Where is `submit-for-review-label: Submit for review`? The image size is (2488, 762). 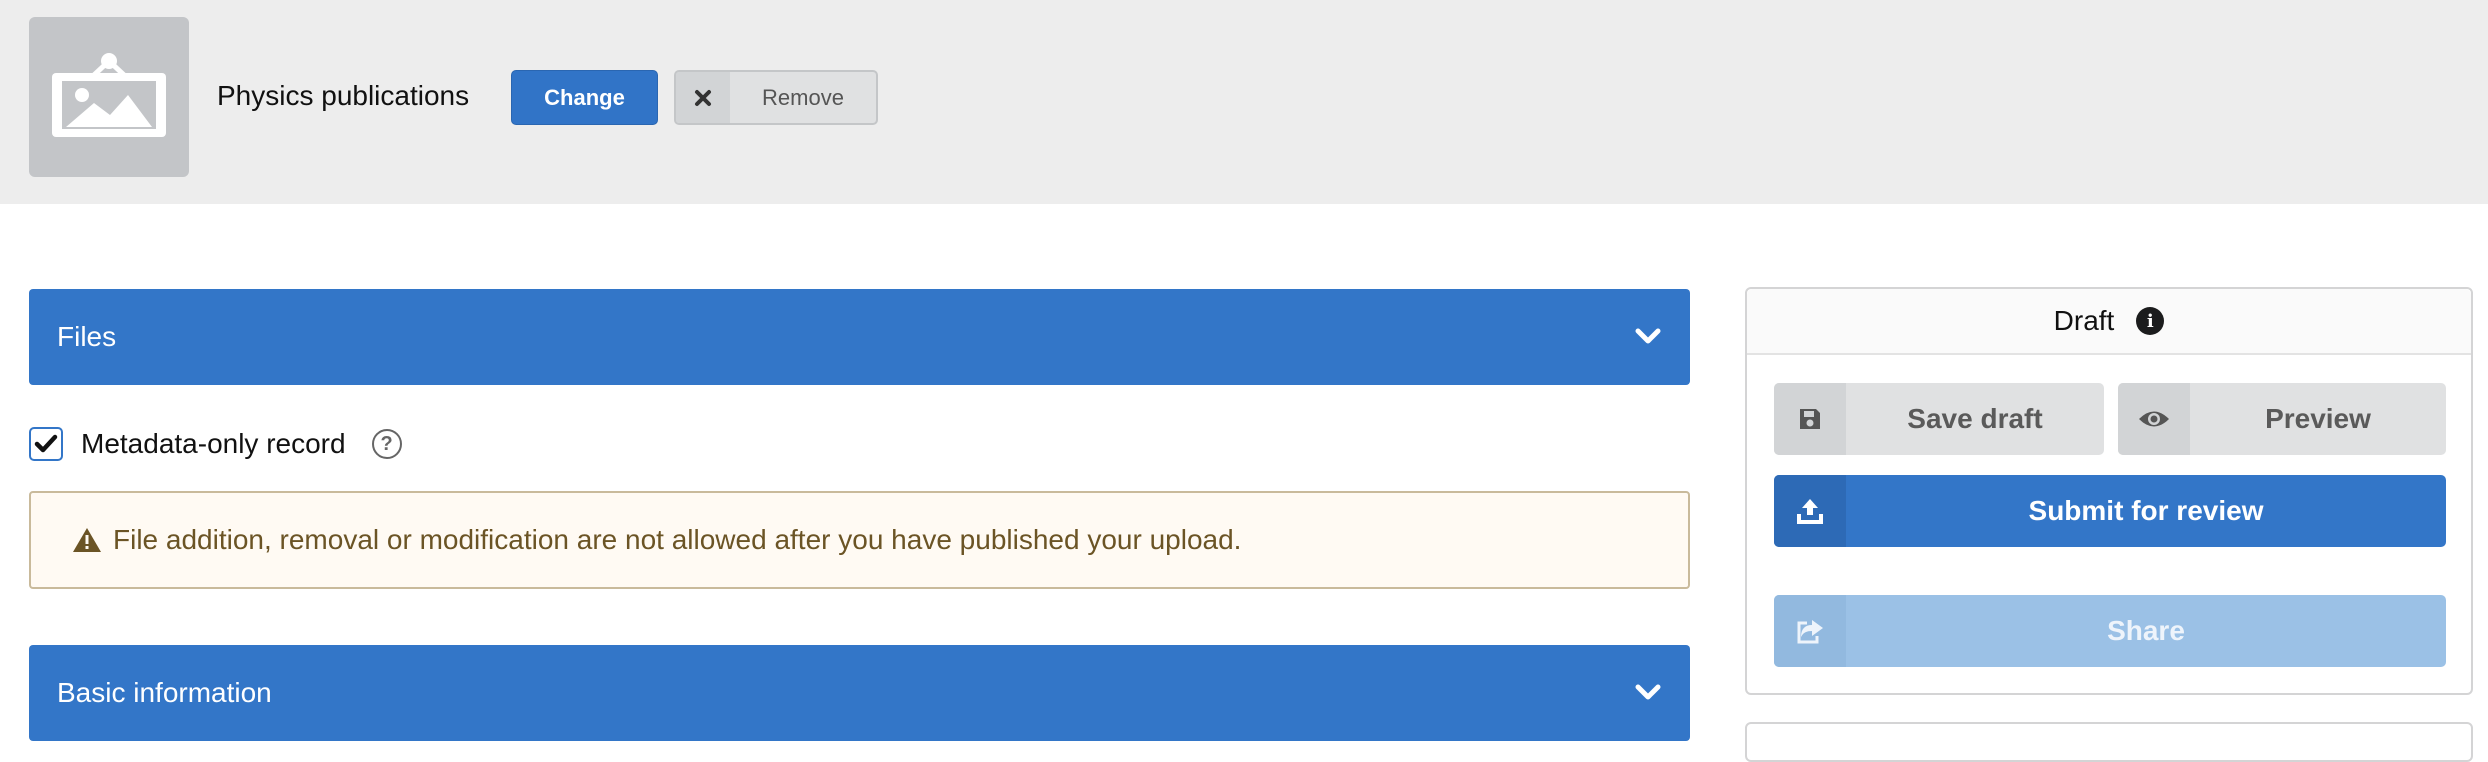
submit-for-review-label: Submit for review is located at coordinates (2146, 510).